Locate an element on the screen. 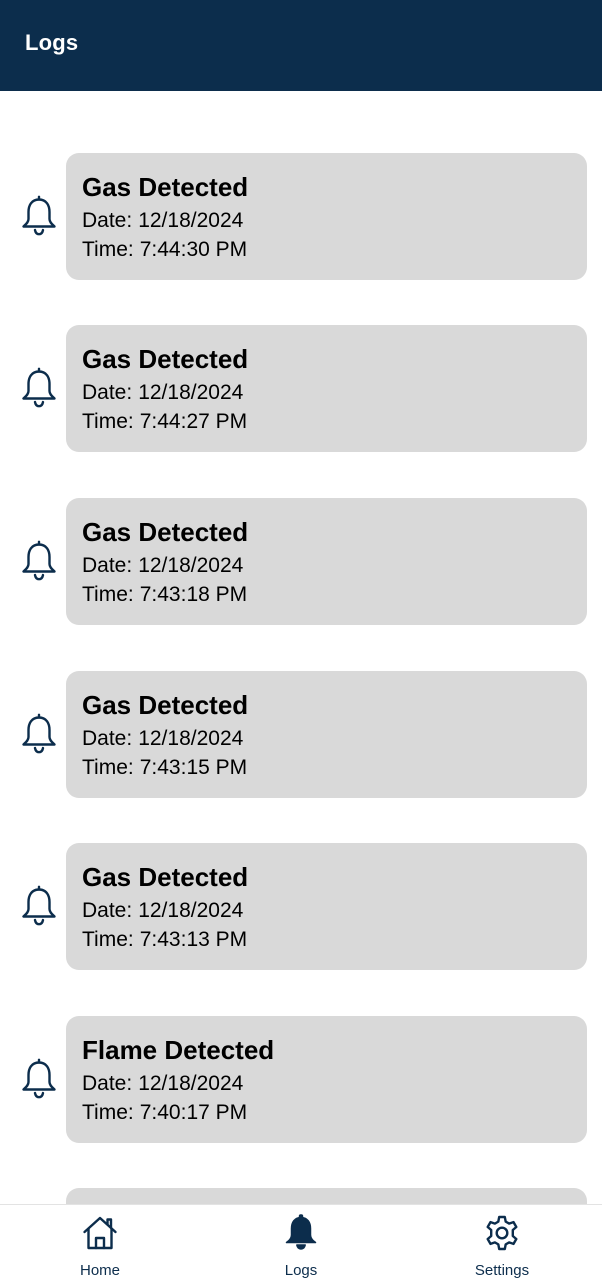 Image resolution: width=602 pixels, height=1281 pixels. log-item is located at coordinates (301, 1196).